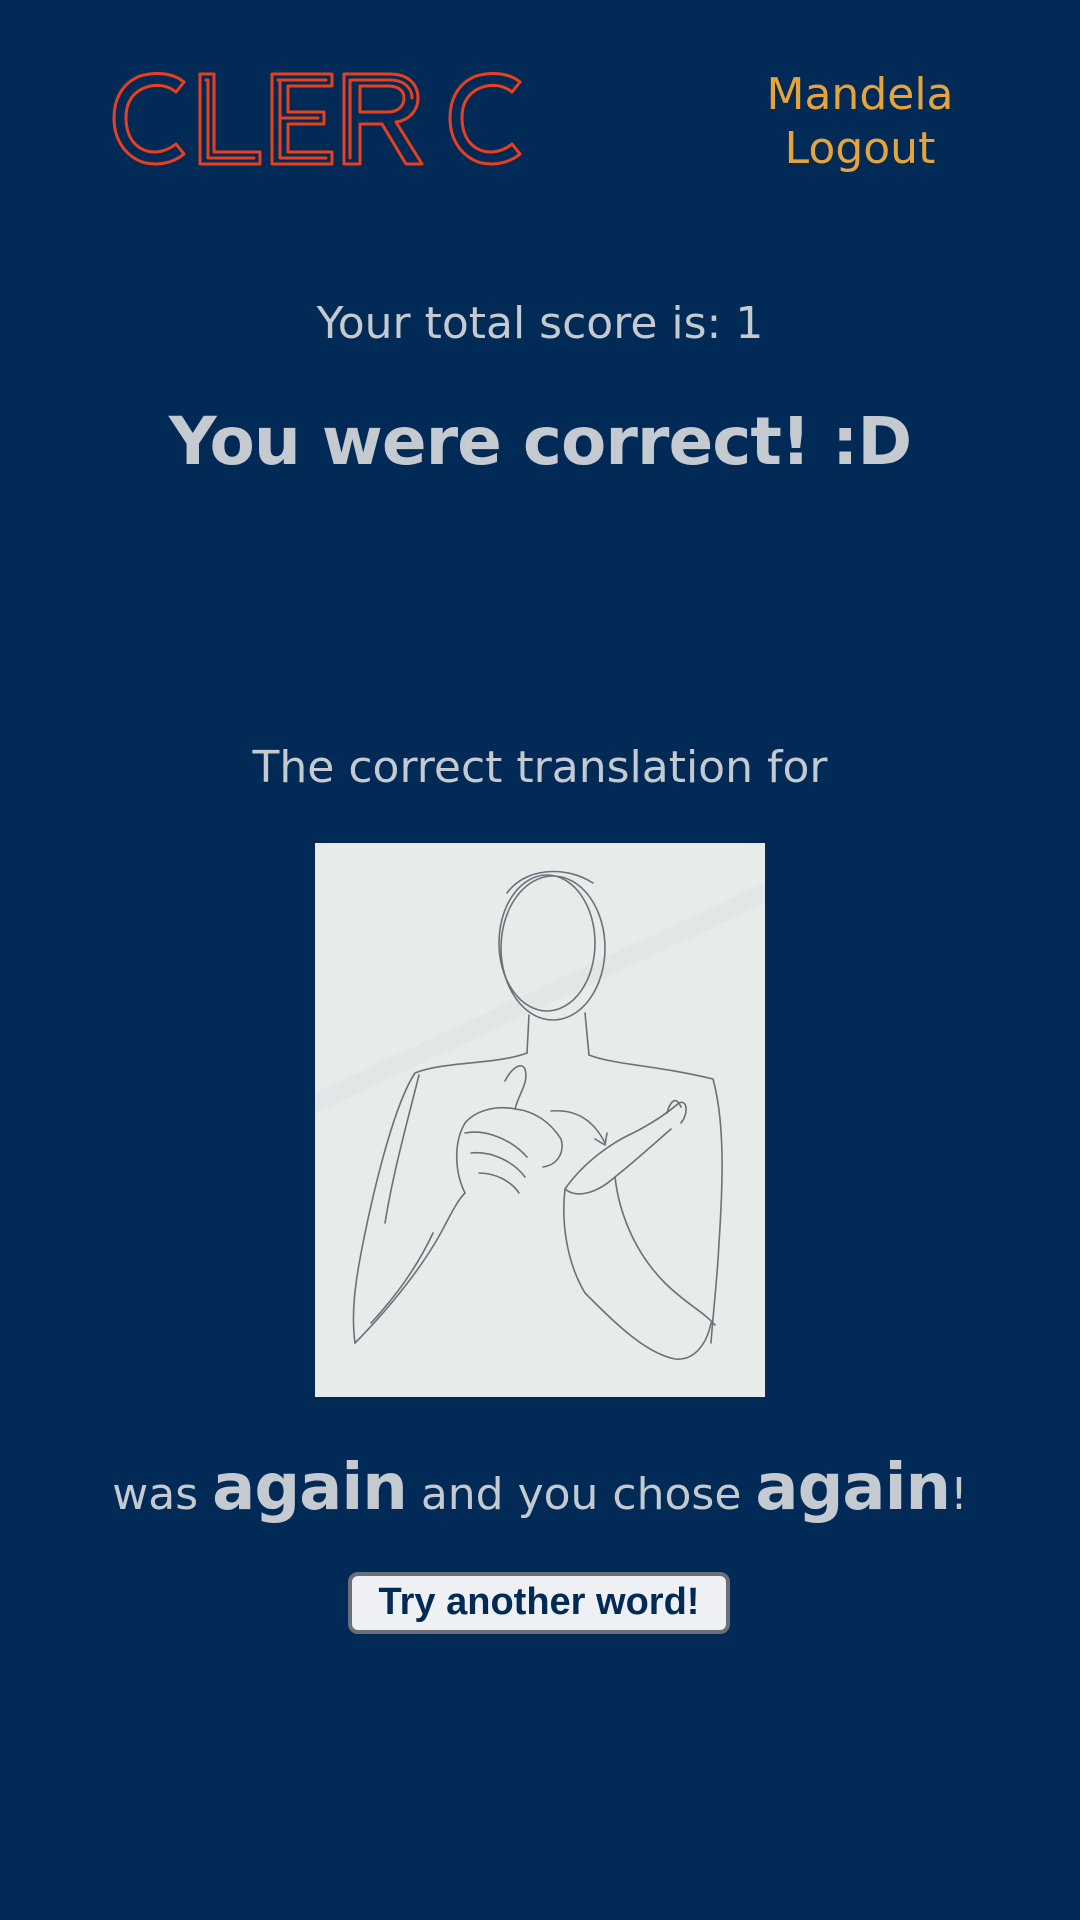 The width and height of the screenshot is (1080, 1920). Describe the element at coordinates (853, 1488) in the screenshot. I see `chosen-word: again` at that location.